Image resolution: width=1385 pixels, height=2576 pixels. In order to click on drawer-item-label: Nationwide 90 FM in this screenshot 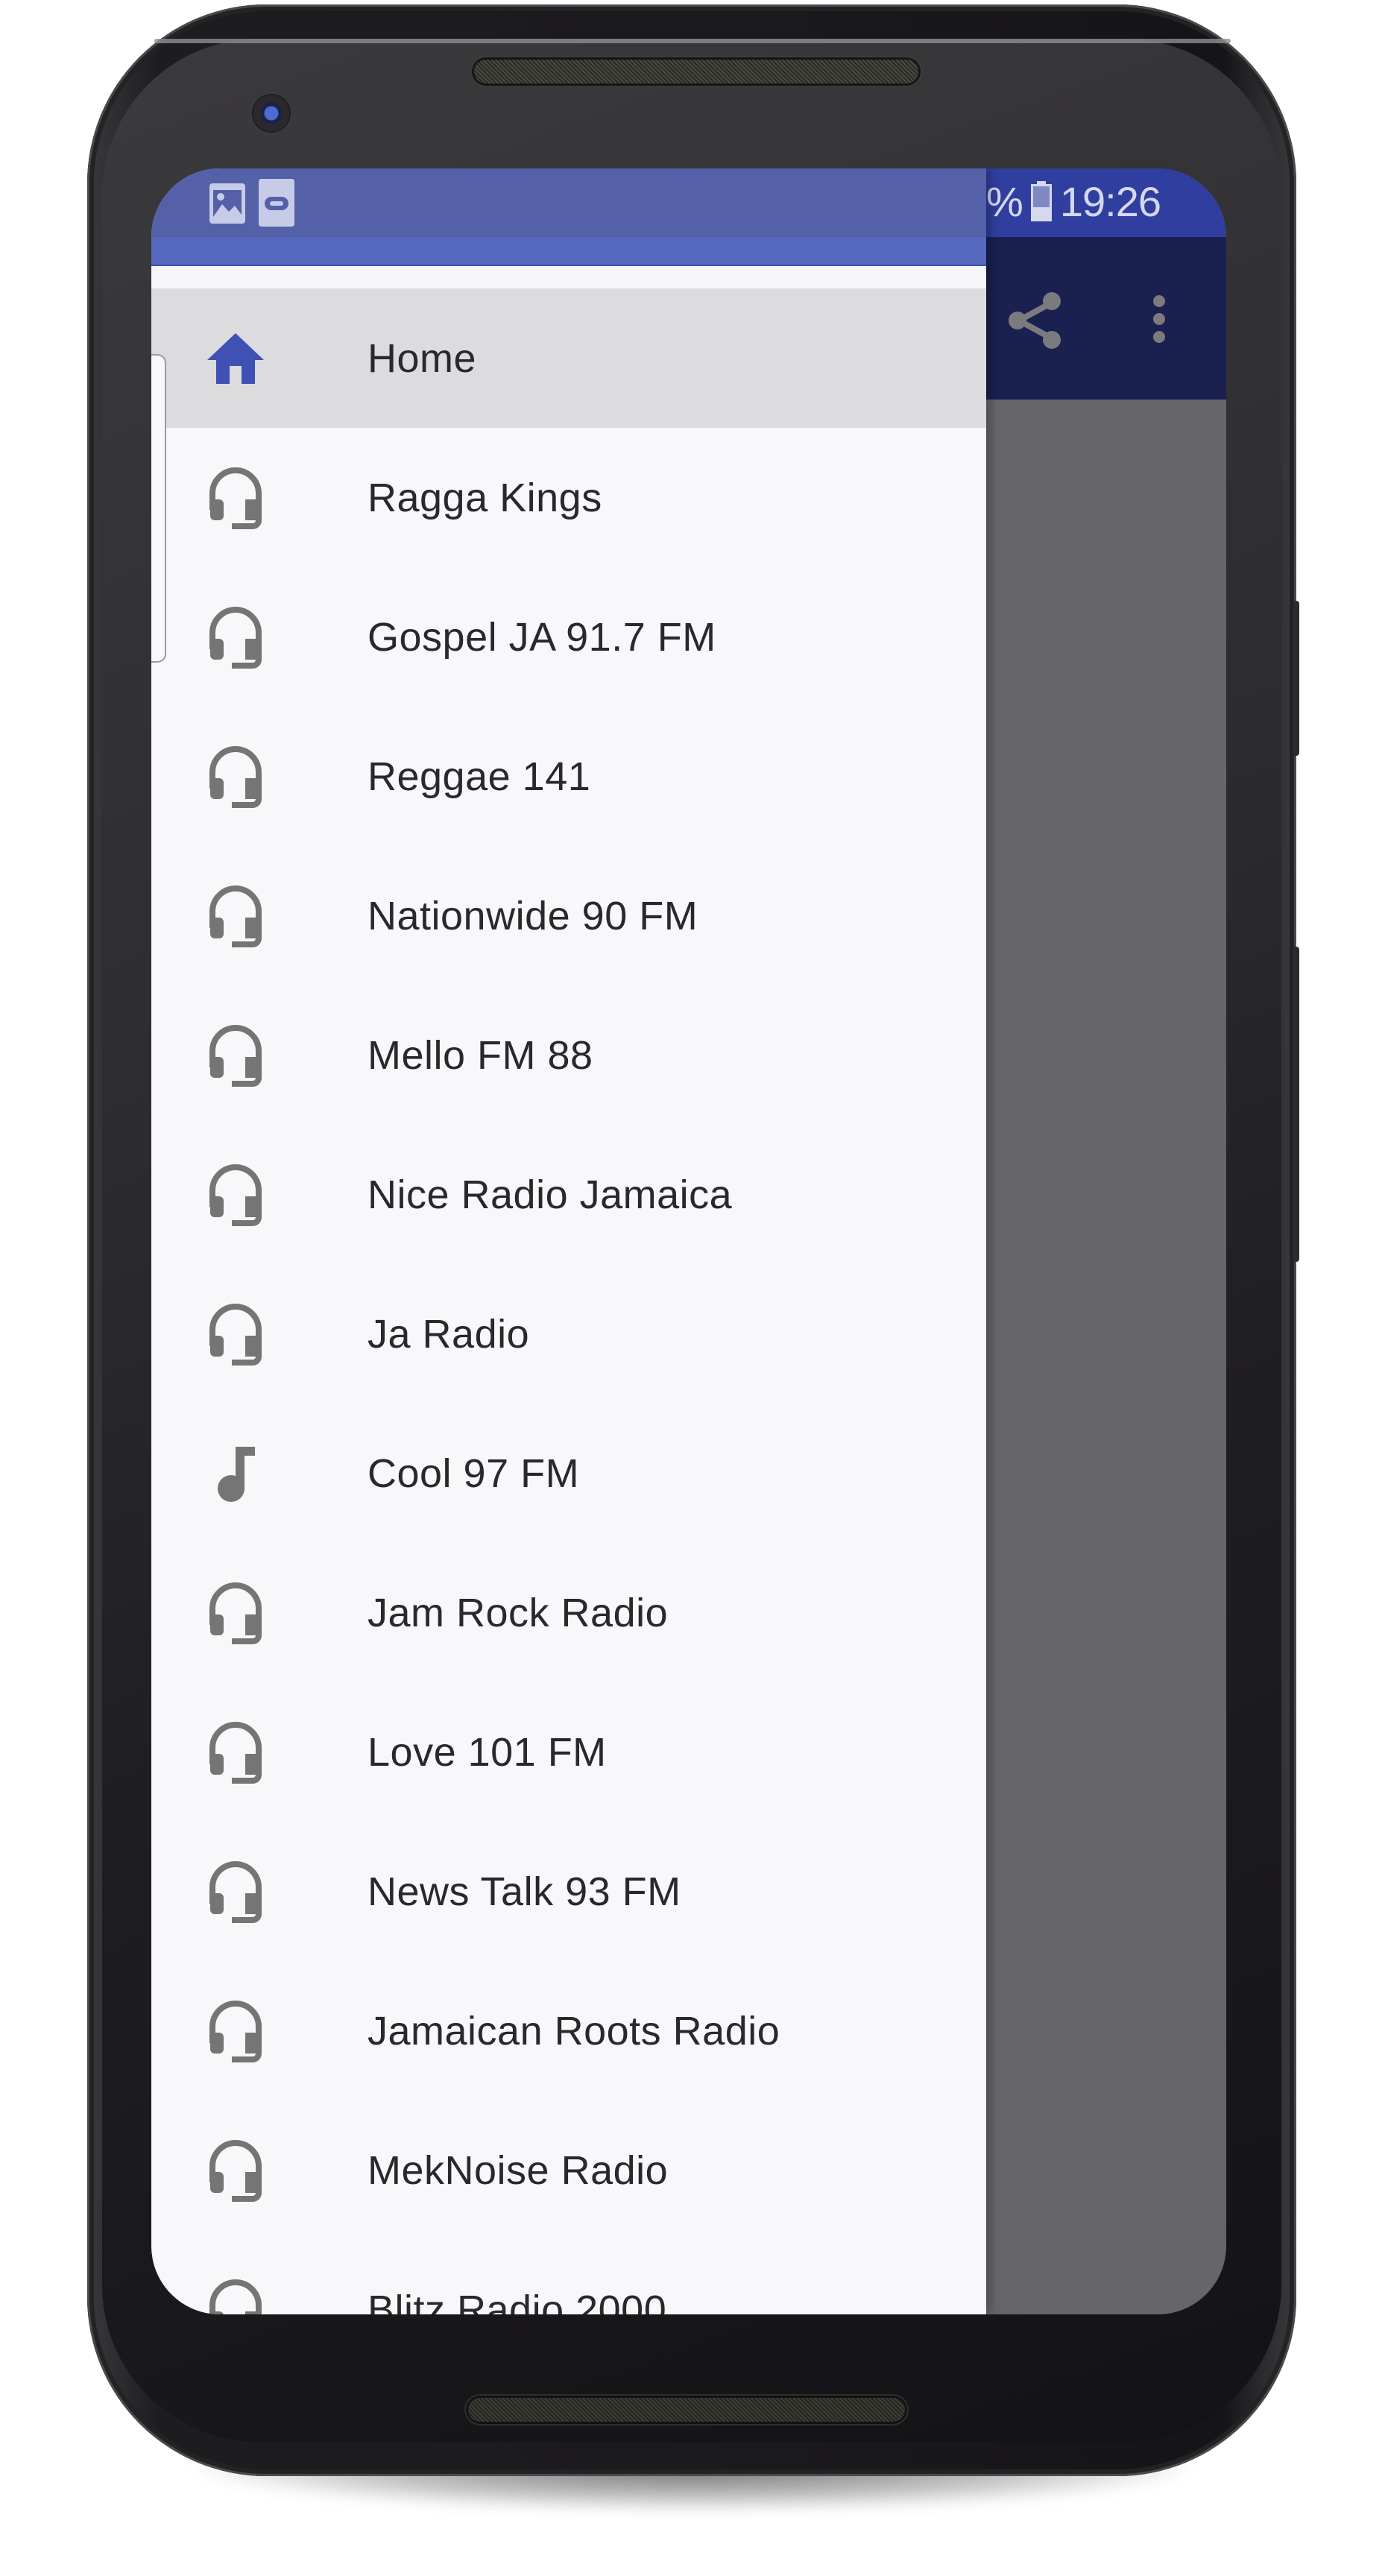, I will do `click(532, 916)`.